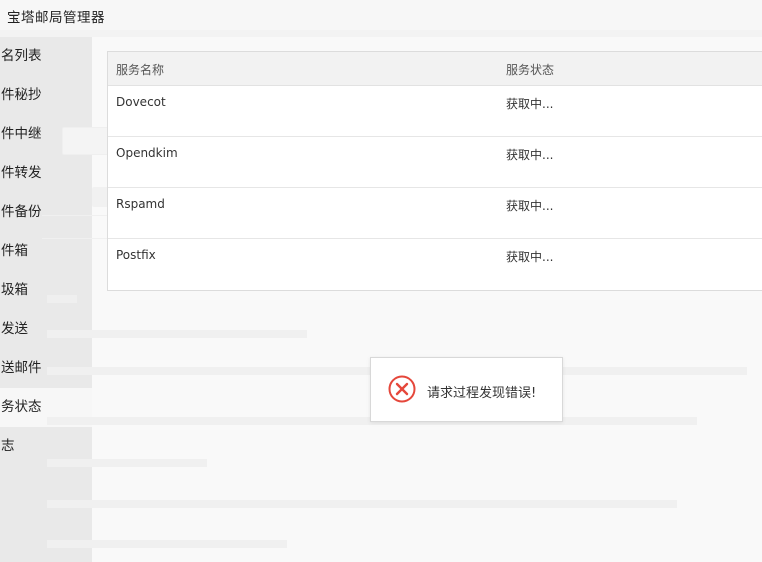 The height and width of the screenshot is (562, 762). What do you see at coordinates (140, 70) in the screenshot?
I see `header-service-name: 服务名称` at bounding box center [140, 70].